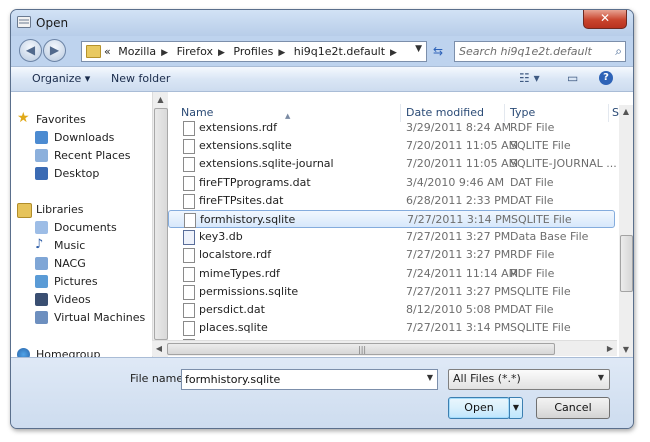  I want to click on file-name-combobox: ▼, so click(309, 379).